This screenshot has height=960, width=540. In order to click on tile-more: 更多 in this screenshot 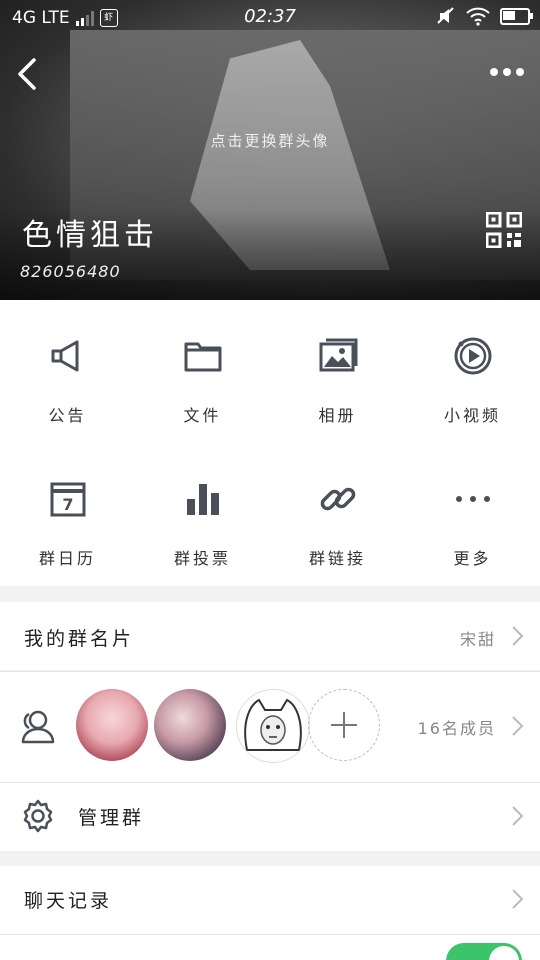, I will do `click(472, 514)`.